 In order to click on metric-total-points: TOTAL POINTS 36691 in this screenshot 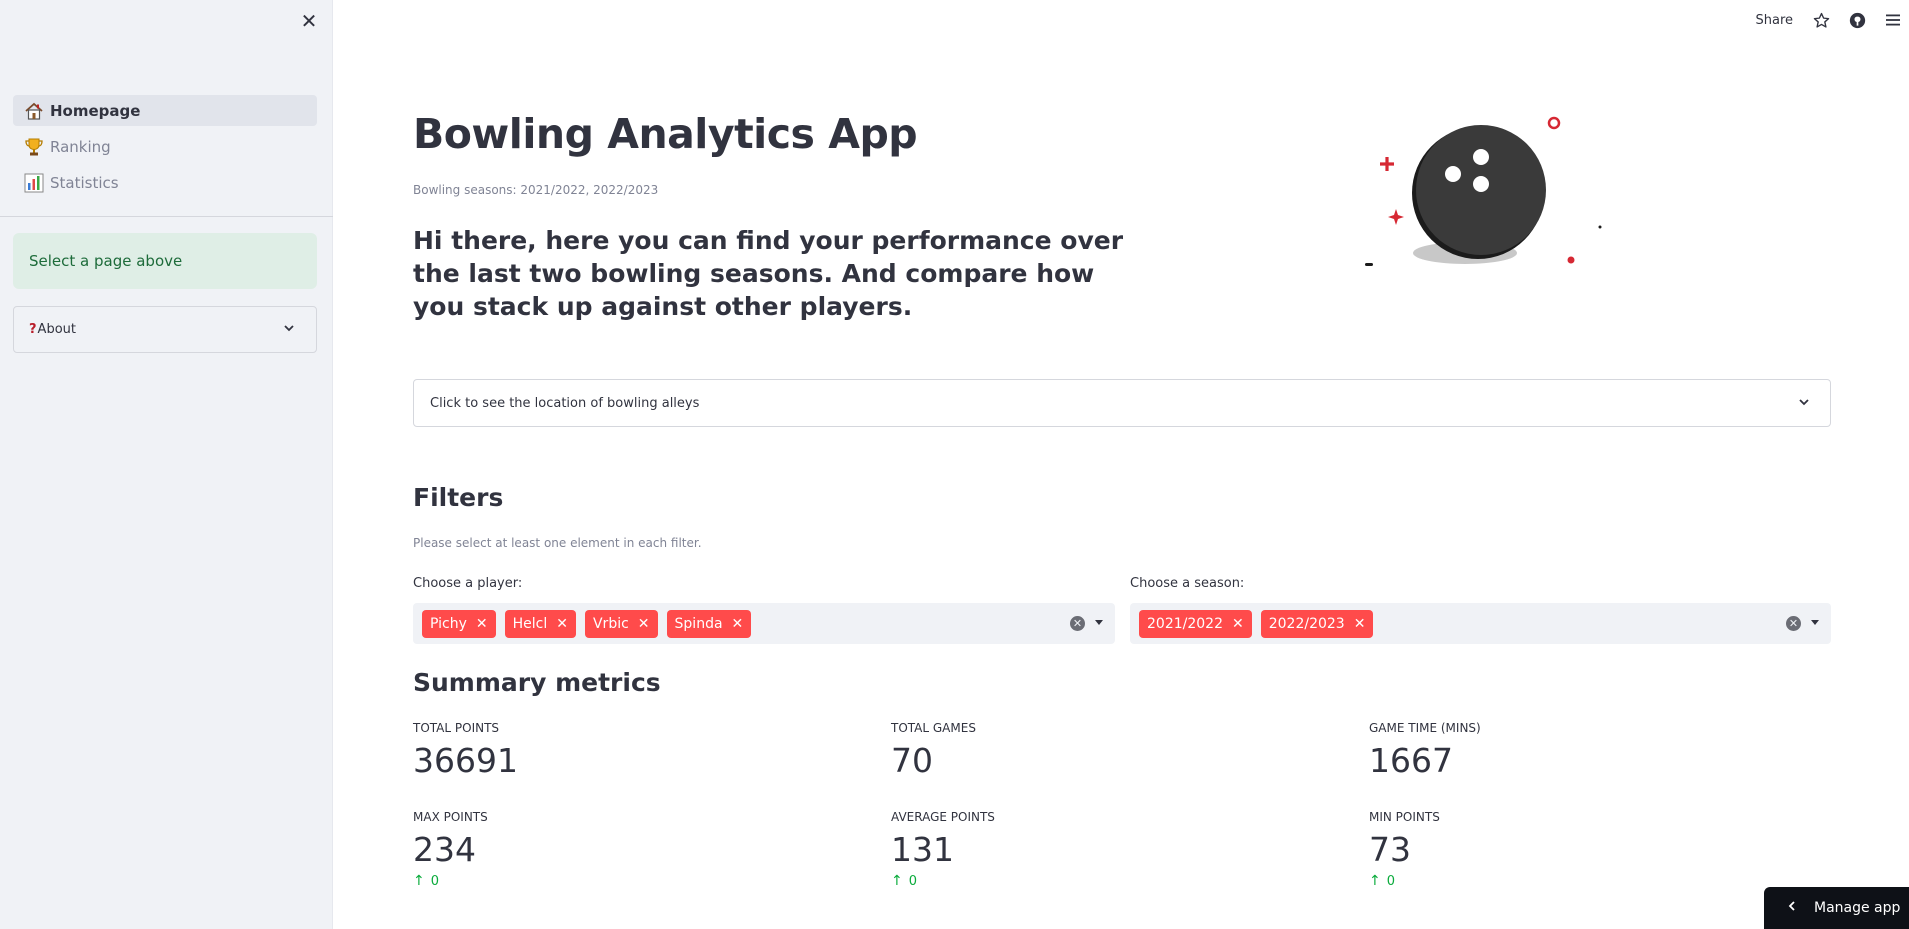, I will do `click(465, 750)`.